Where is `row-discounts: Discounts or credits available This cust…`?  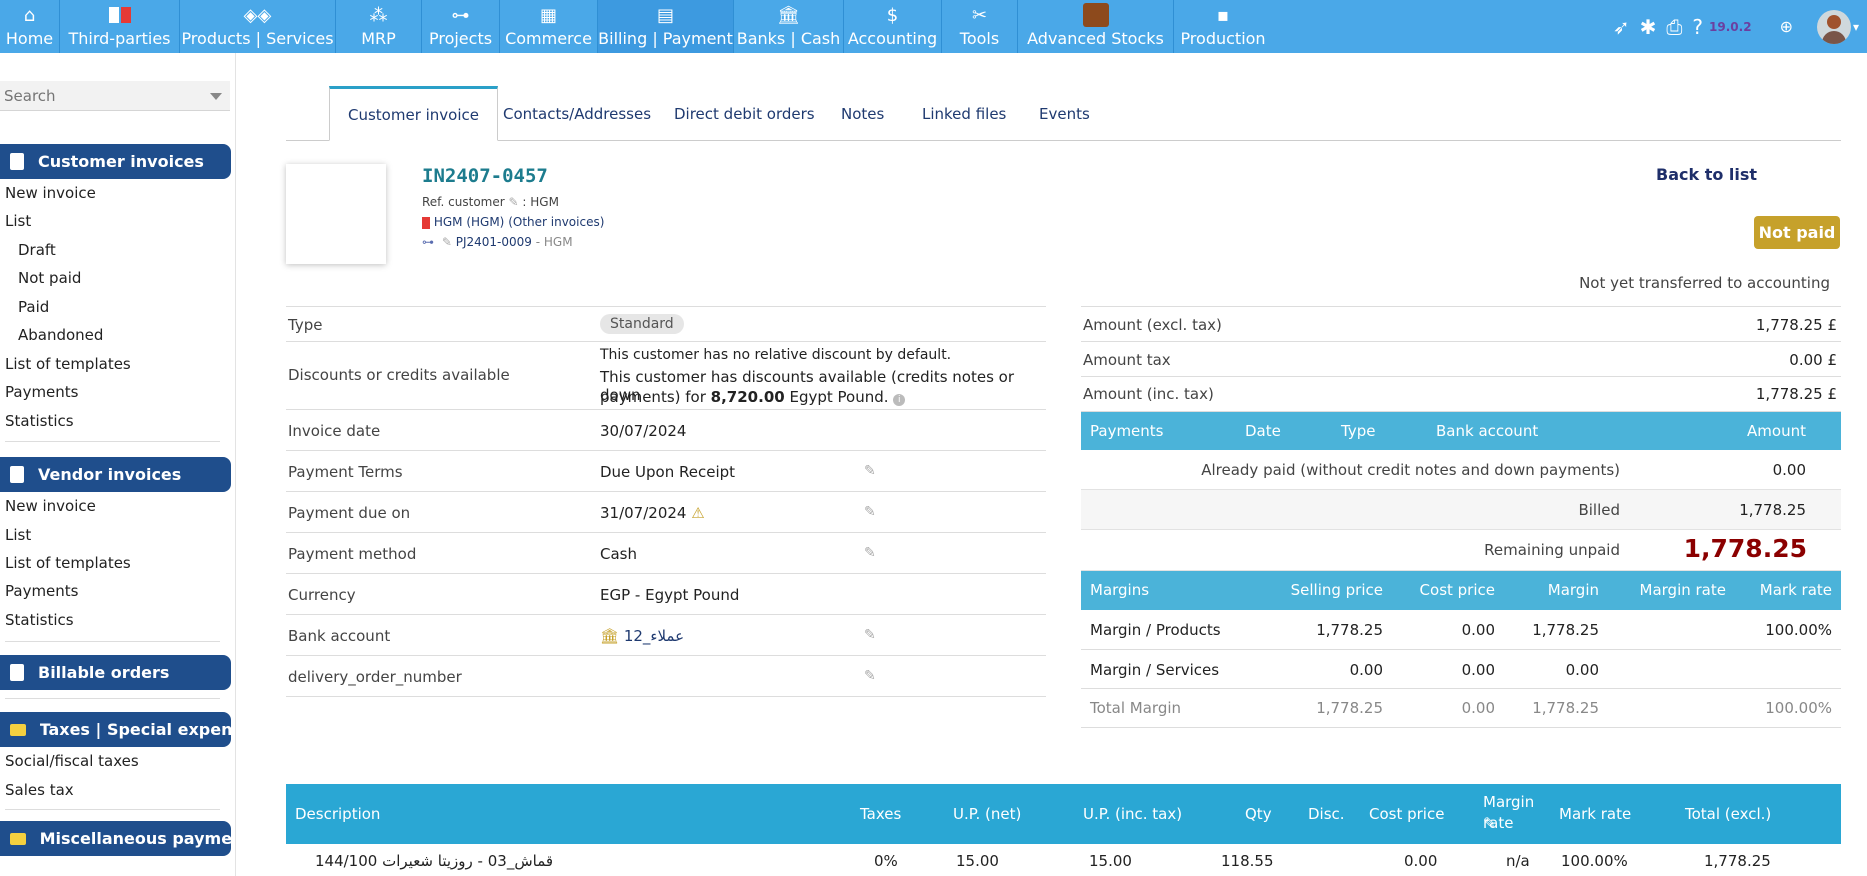
row-discounts: Discounts or credits available This cust… is located at coordinates (666, 376).